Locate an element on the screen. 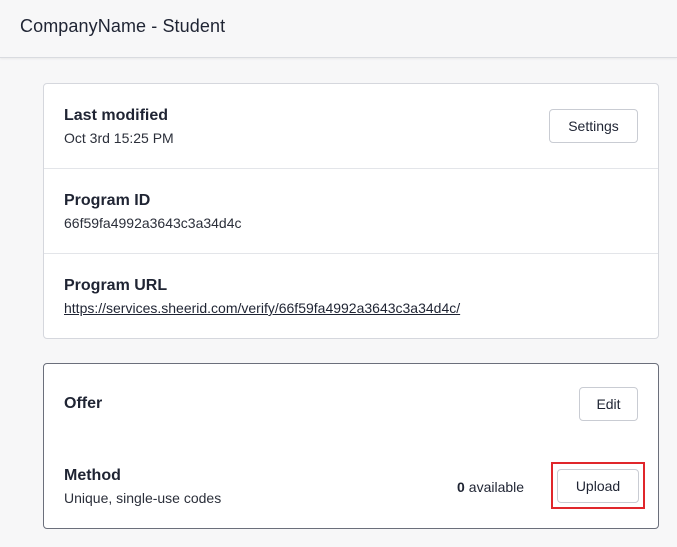 The image size is (677, 547). upload-button: Upload is located at coordinates (598, 486).